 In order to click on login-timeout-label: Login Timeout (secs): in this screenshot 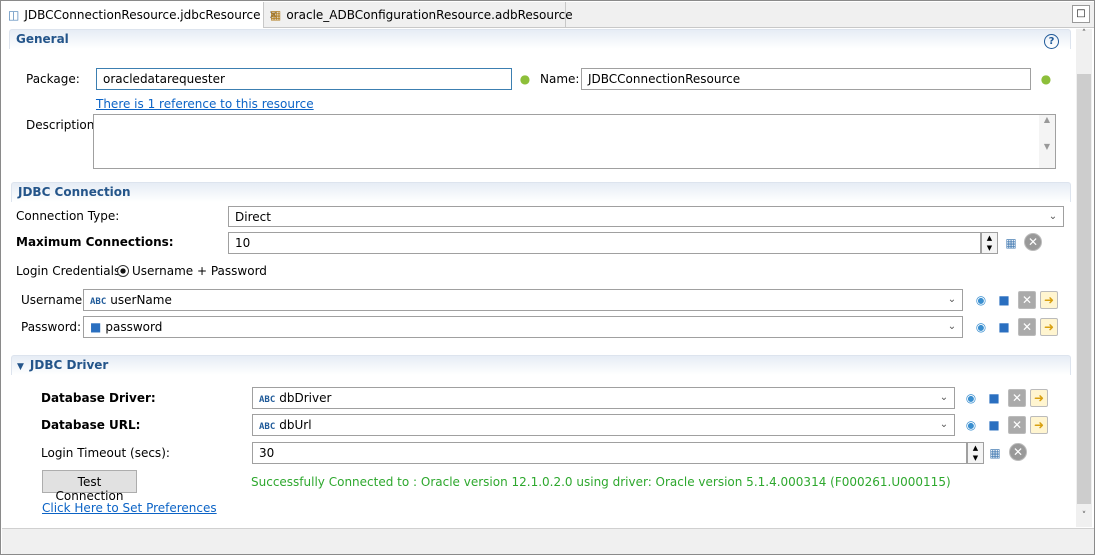, I will do `click(105, 453)`.